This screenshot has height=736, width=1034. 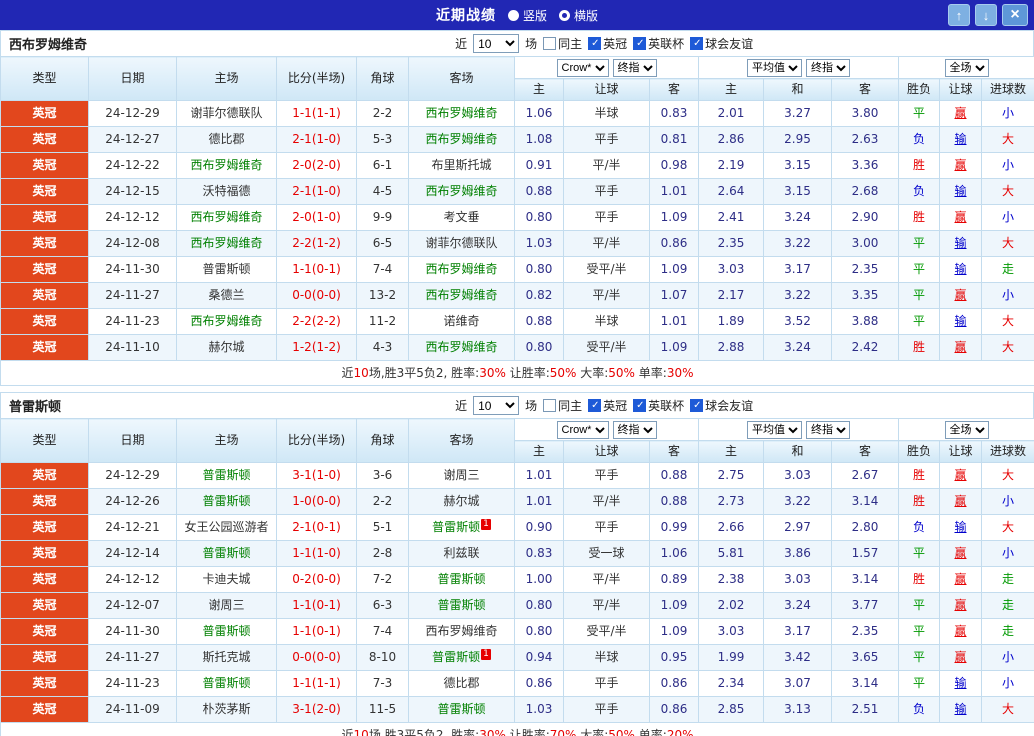 I want to click on avg-draw-odds-cell: 3.22, so click(x=797, y=501).